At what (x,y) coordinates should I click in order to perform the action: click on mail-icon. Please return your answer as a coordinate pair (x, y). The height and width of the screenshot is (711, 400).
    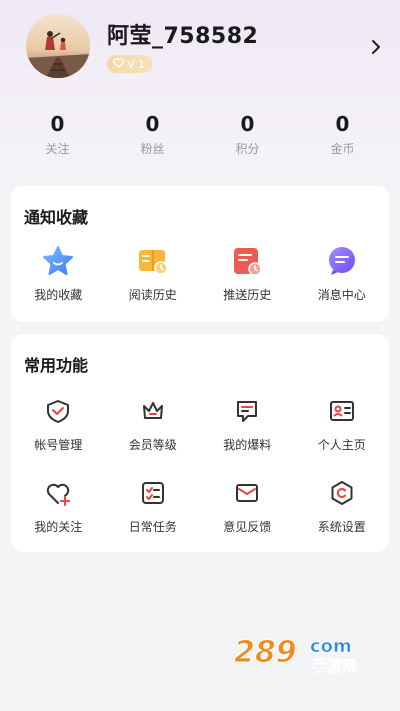
    Looking at the image, I should click on (247, 493).